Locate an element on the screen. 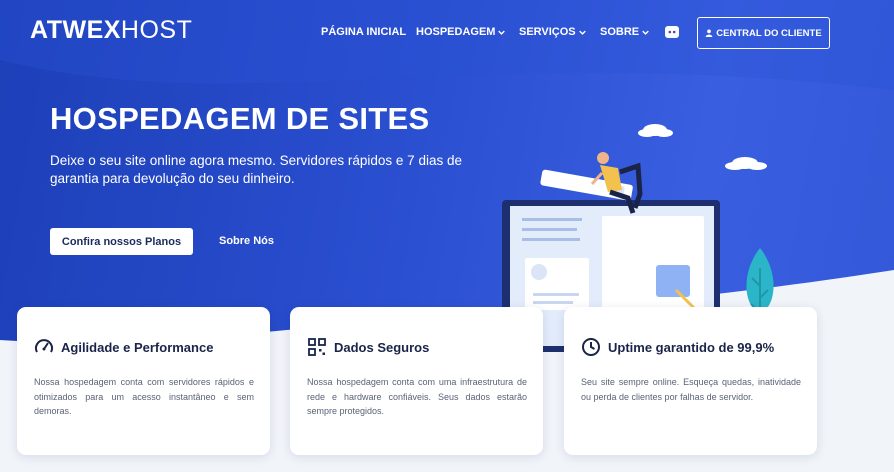 This screenshot has height=472, width=894. client-area-button: CENTRAL DO CLIENTE is located at coordinates (763, 33).